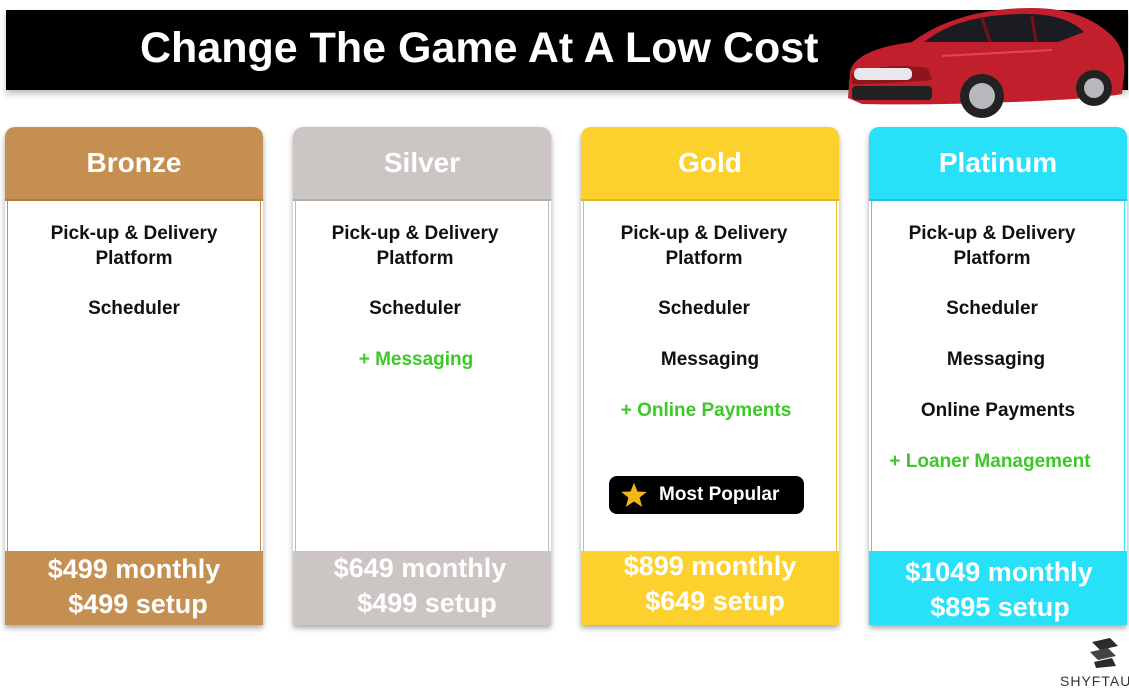 This screenshot has height=692, width=1129. What do you see at coordinates (134, 588) in the screenshot?
I see `plan-price: $499 monthly $499 setup` at bounding box center [134, 588].